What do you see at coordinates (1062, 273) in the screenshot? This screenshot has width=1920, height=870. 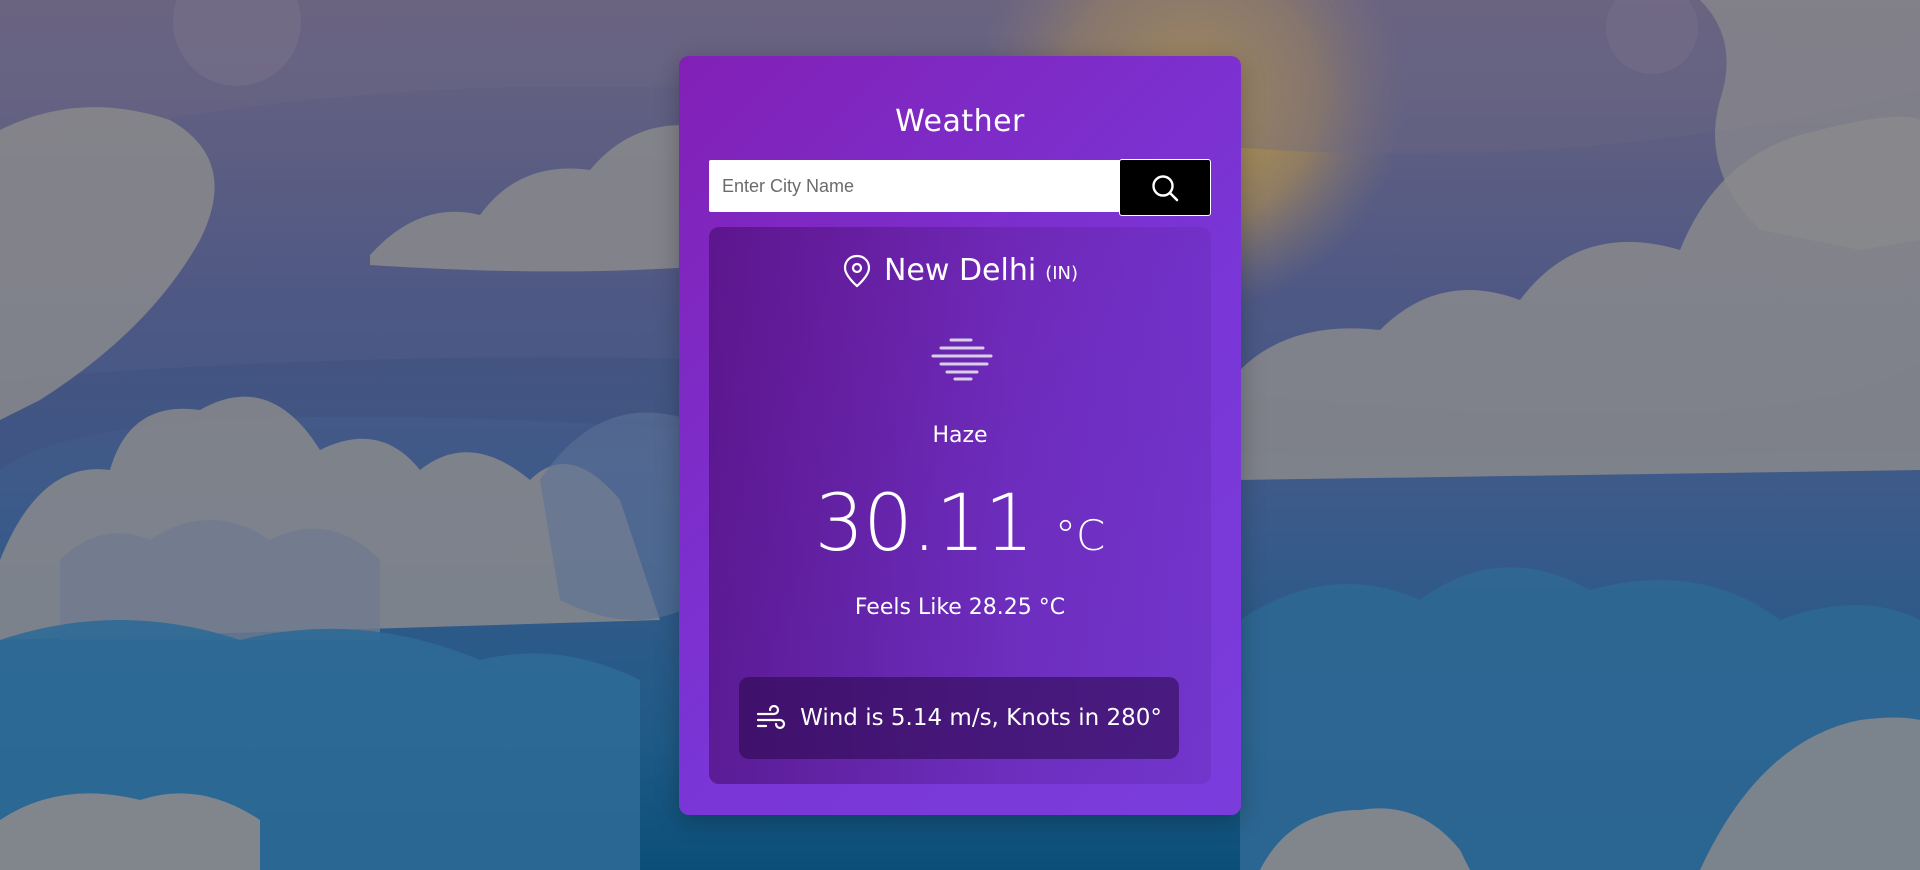 I see `country-code: (IN)` at bounding box center [1062, 273].